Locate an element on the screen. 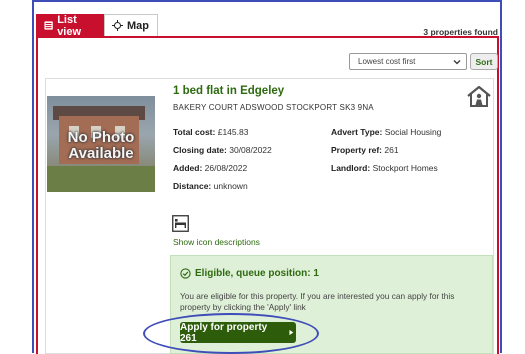 This screenshot has width=525, height=354. field-landlord: Landlord: Stockport Homes is located at coordinates (384, 168).